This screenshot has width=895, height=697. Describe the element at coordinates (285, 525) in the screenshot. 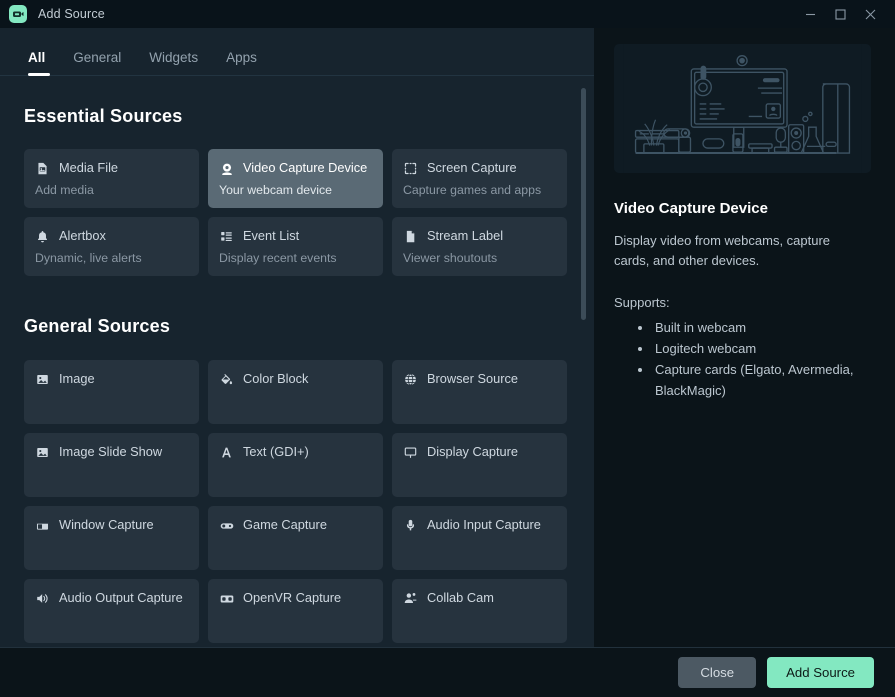

I see `source-card-title: Game Capture` at that location.